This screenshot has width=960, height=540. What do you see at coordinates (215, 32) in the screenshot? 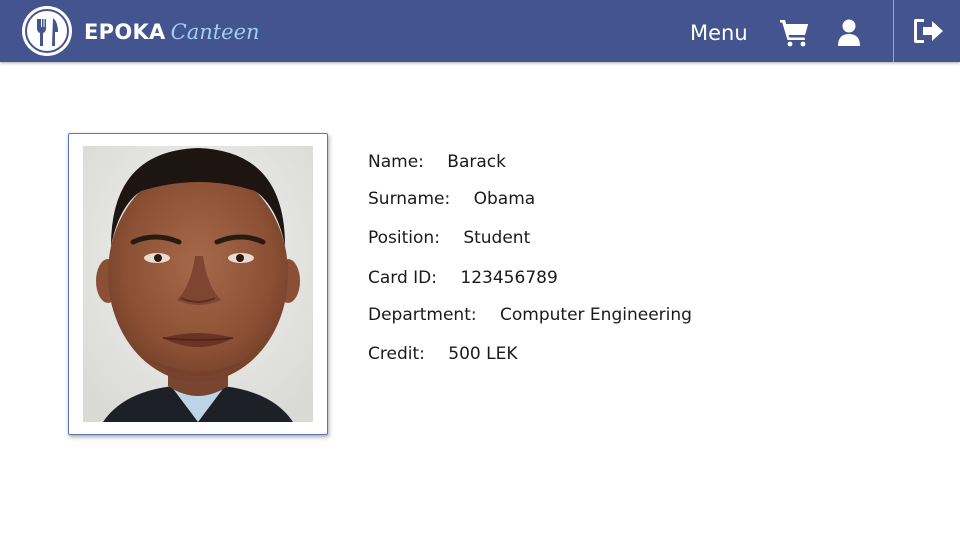
I see `brand-sub-text: Canteen` at bounding box center [215, 32].